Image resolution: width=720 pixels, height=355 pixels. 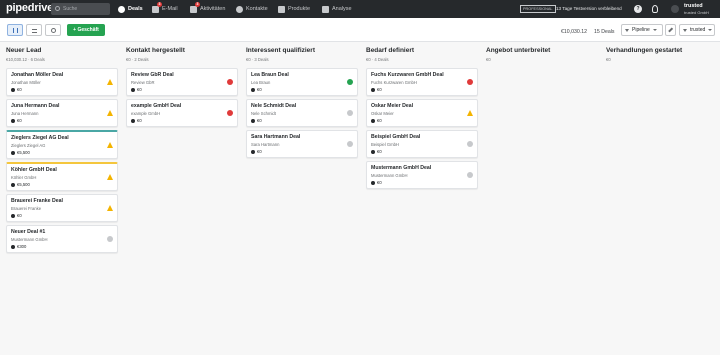 I want to click on chart-icon, so click(x=325, y=9).